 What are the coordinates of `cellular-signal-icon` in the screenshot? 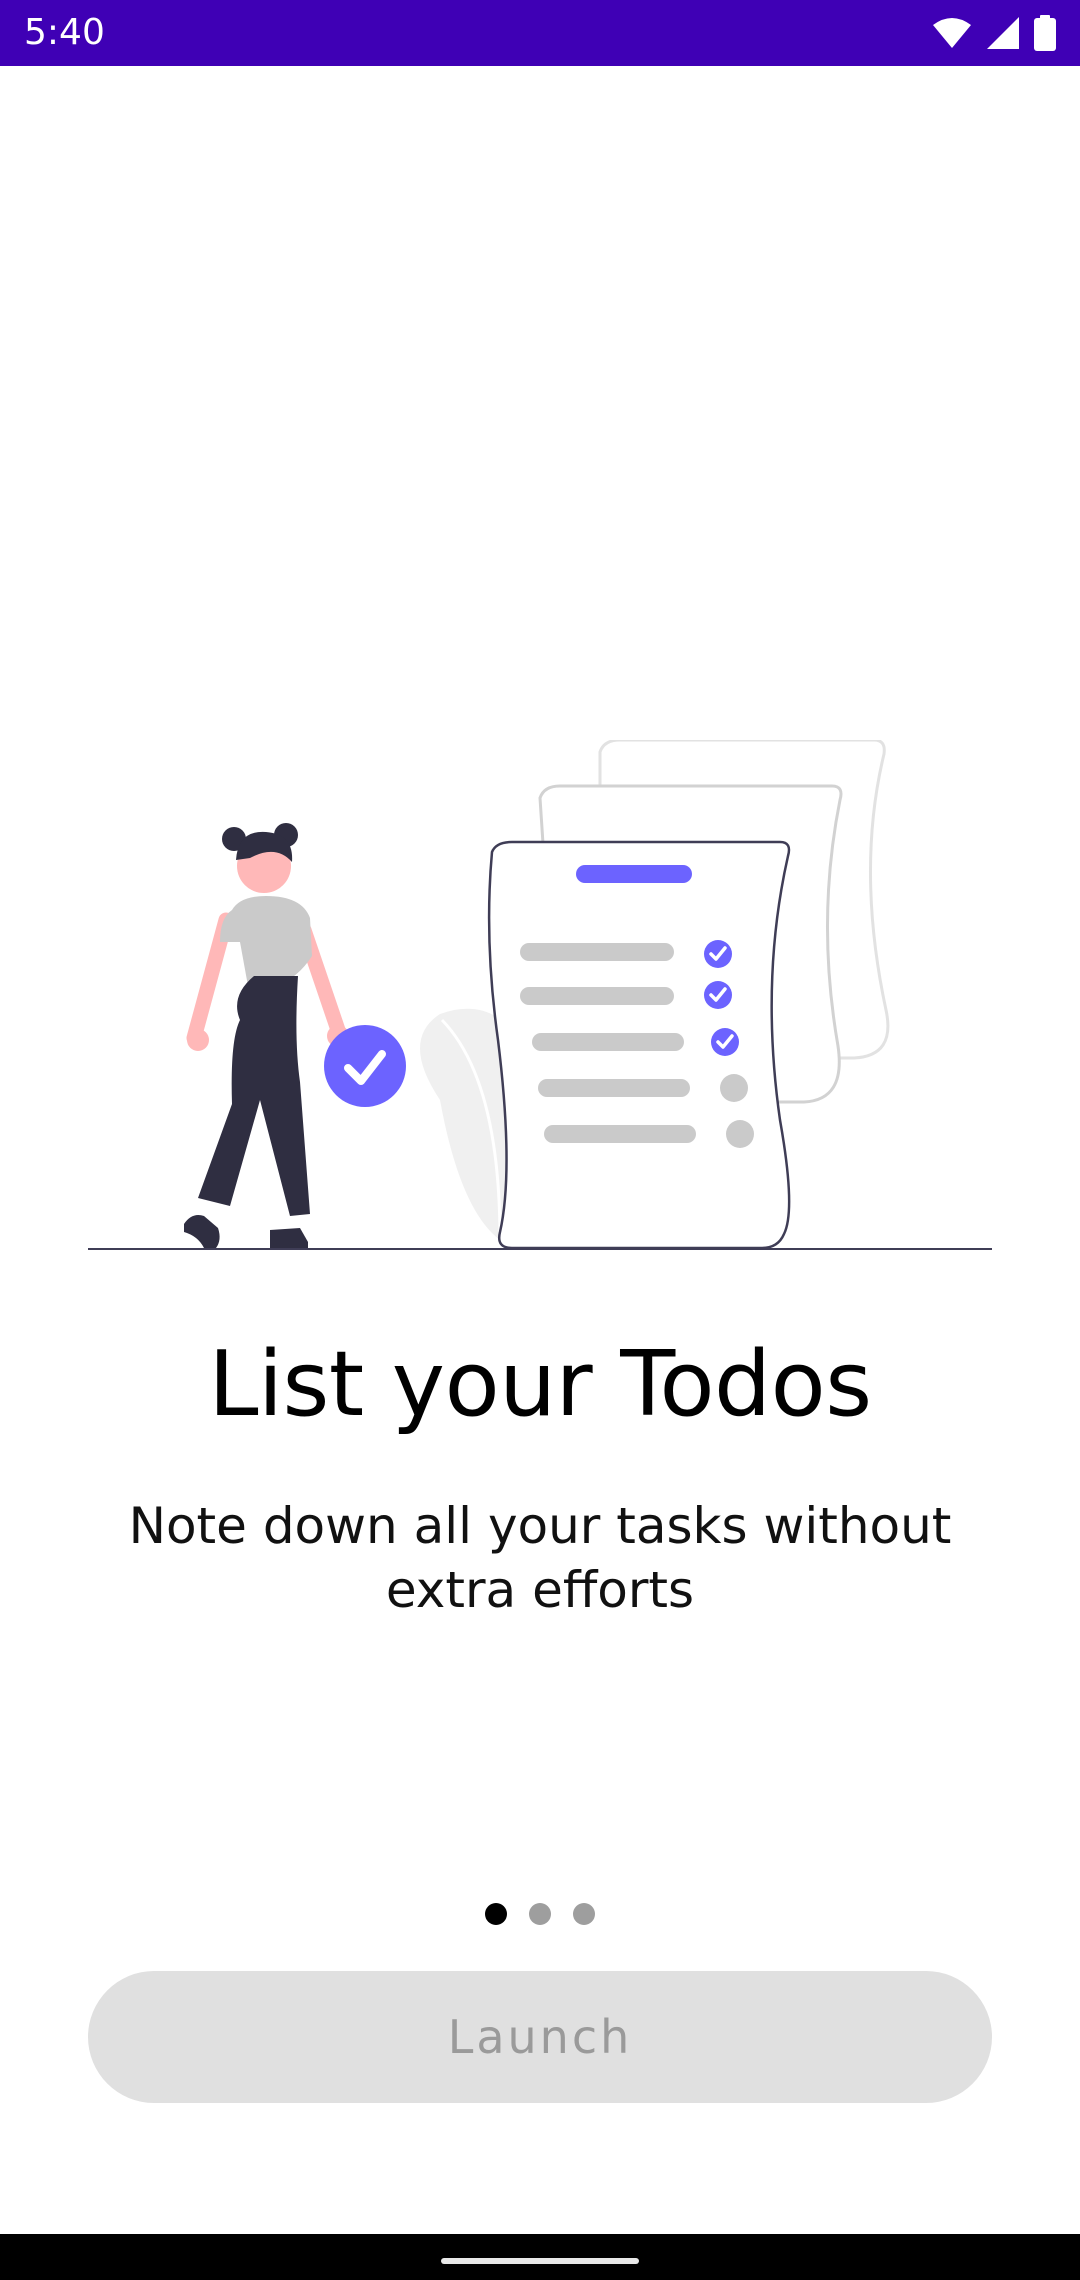 It's located at (1003, 33).